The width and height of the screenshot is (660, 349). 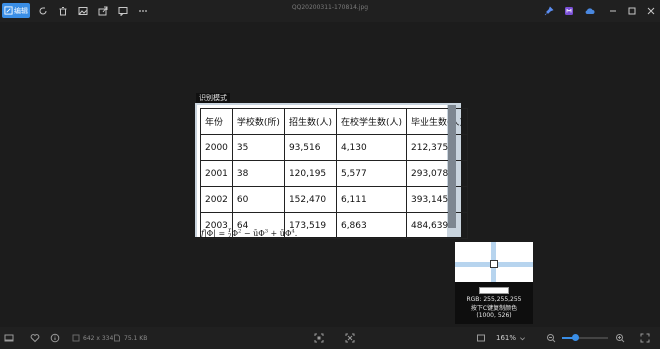 I want to click on rgb-value: RGB: 255,255,255, so click(x=494, y=299).